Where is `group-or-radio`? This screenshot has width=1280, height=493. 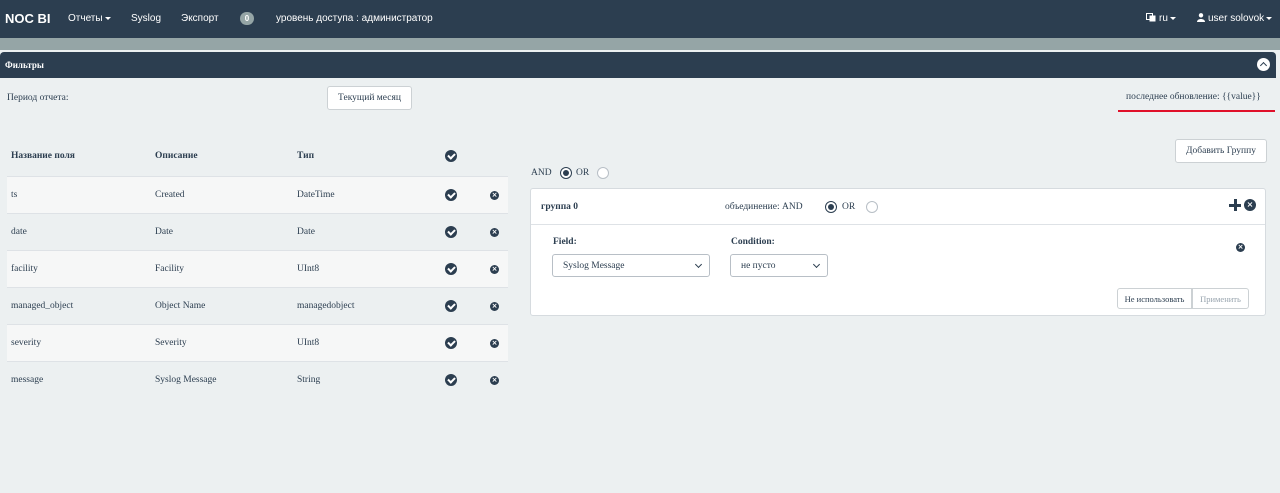
group-or-radio is located at coordinates (872, 207).